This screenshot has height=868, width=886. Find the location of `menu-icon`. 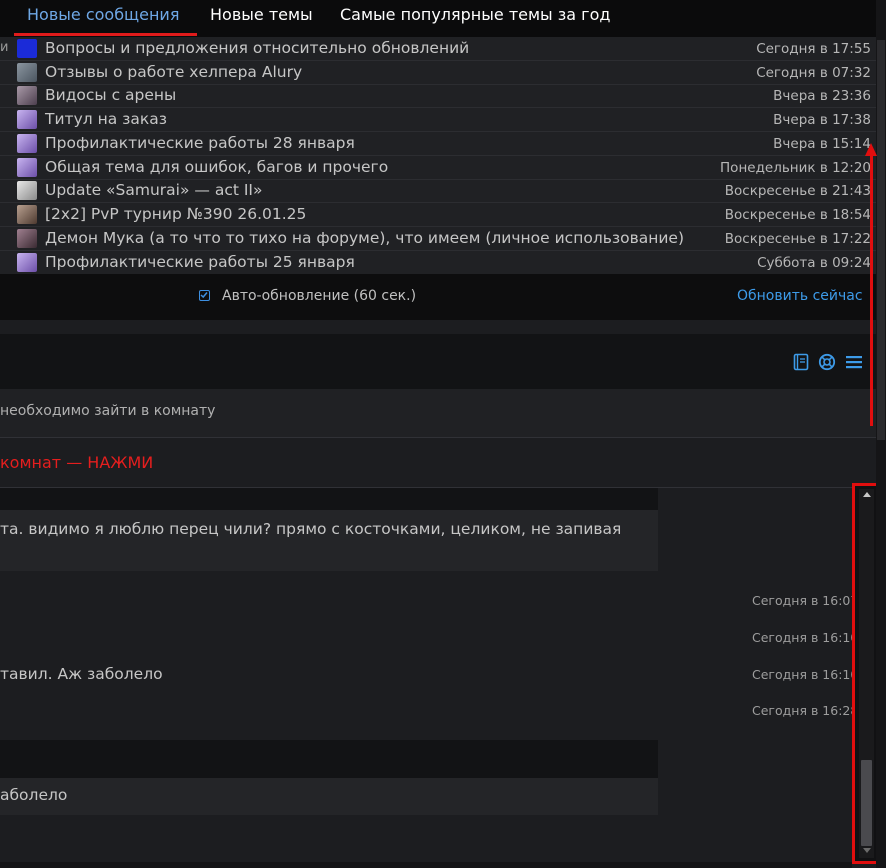

menu-icon is located at coordinates (854, 362).